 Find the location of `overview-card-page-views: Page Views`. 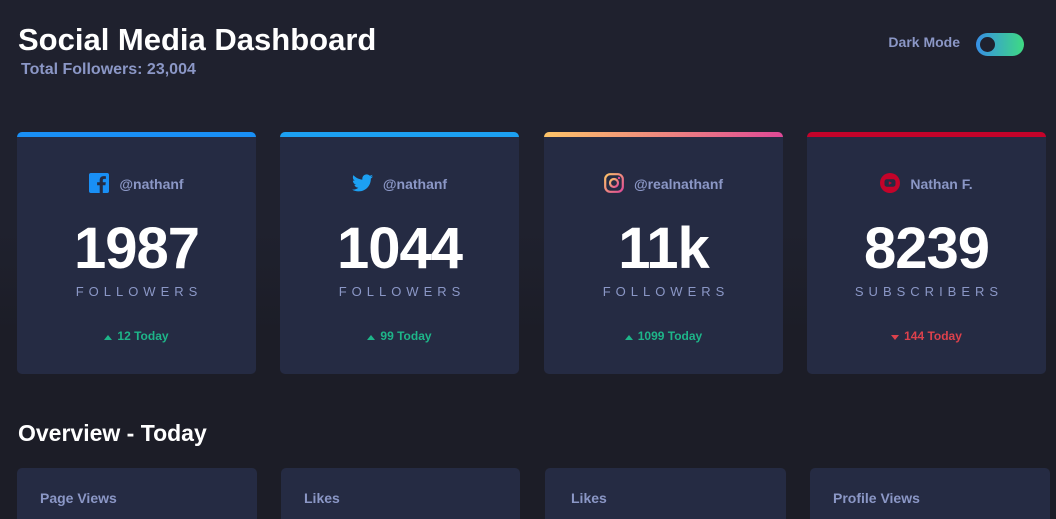

overview-card-page-views: Page Views is located at coordinates (137, 493).